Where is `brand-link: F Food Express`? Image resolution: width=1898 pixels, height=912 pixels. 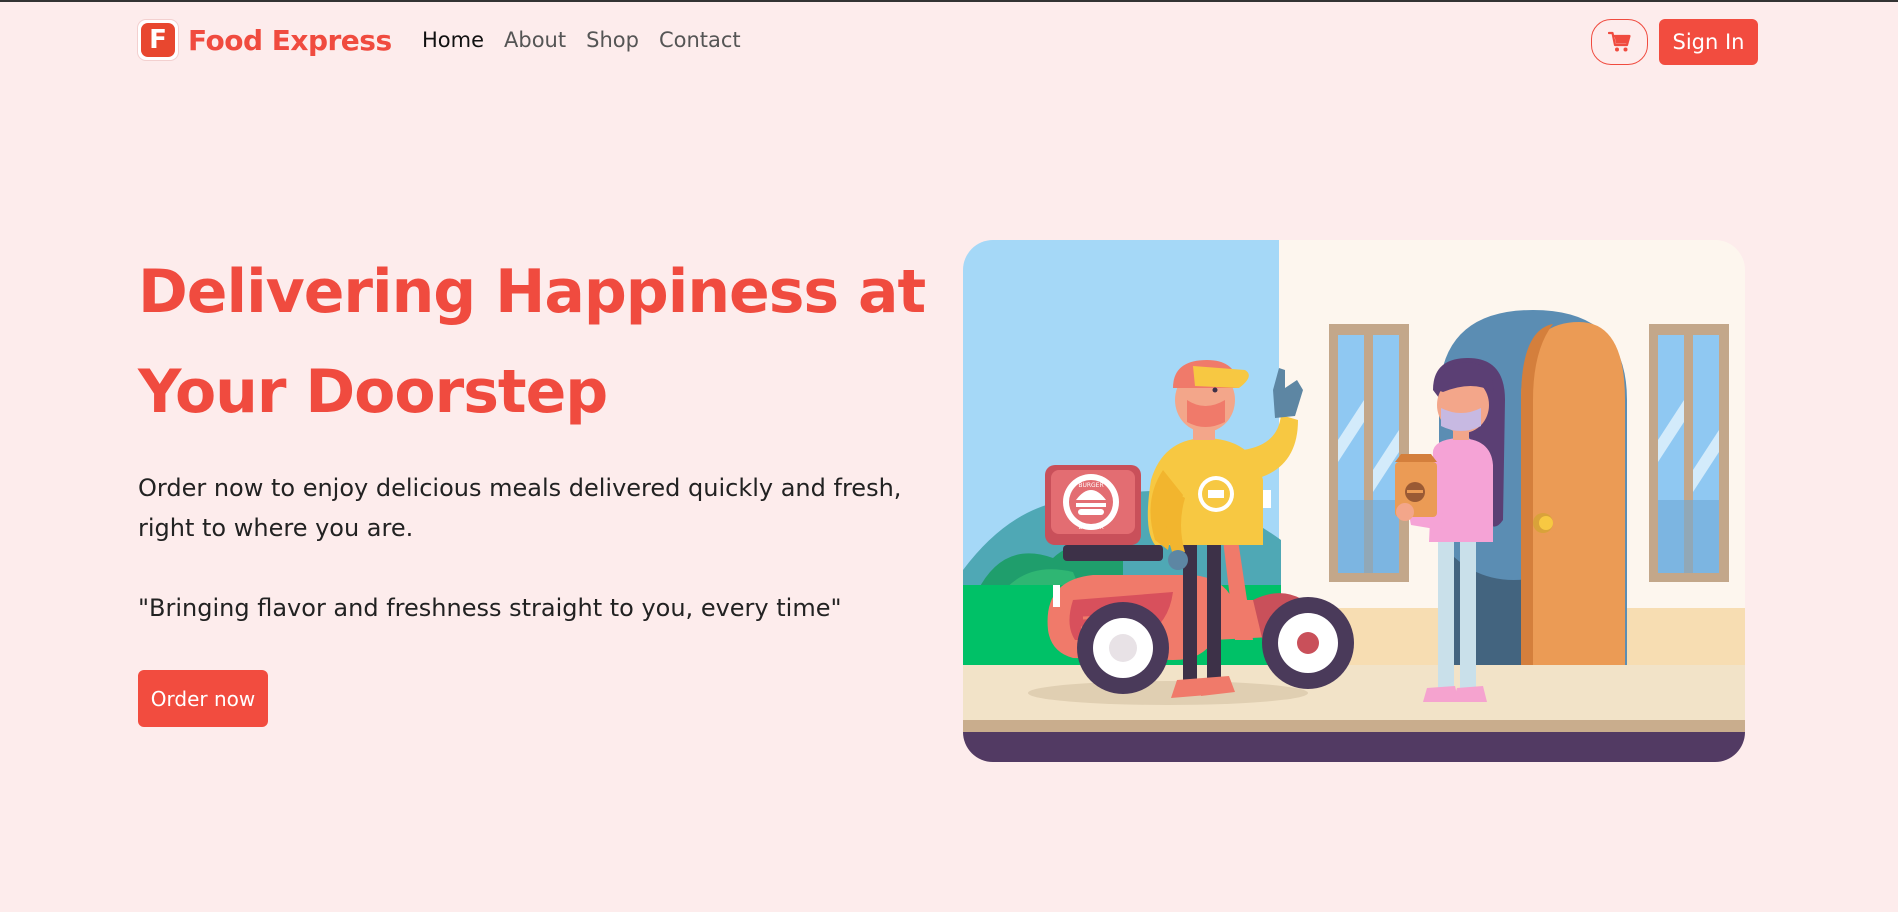
brand-link: F Food Express is located at coordinates (265, 40).